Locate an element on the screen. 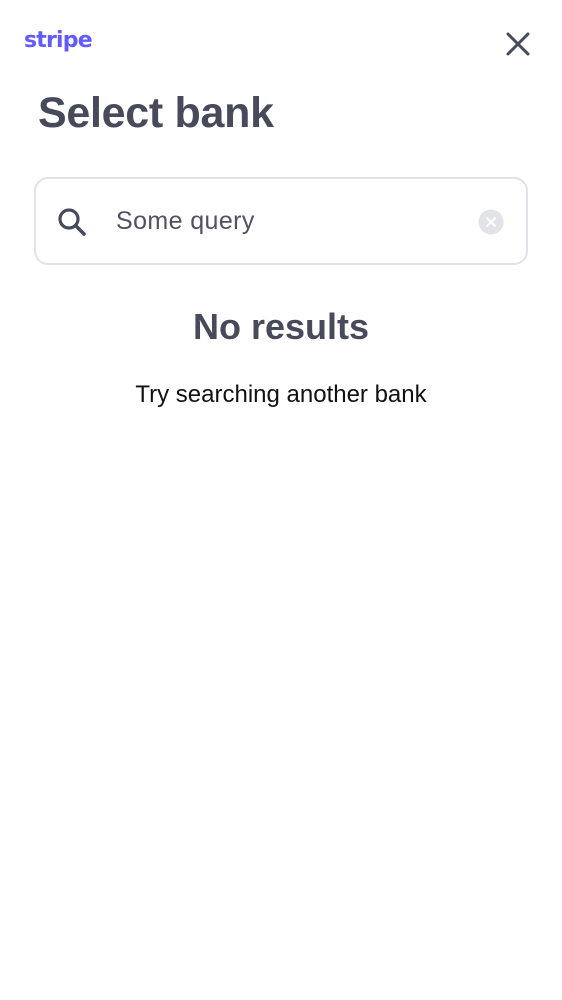 This screenshot has height=1000, width=562. no-results-hint: Try searching another bank is located at coordinates (281, 394).